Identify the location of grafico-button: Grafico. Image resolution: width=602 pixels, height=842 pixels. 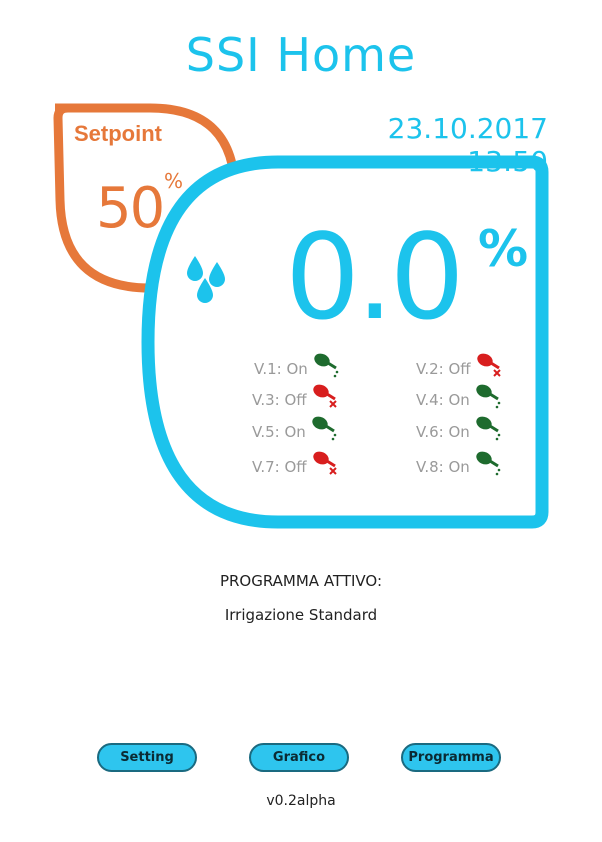
(299, 757).